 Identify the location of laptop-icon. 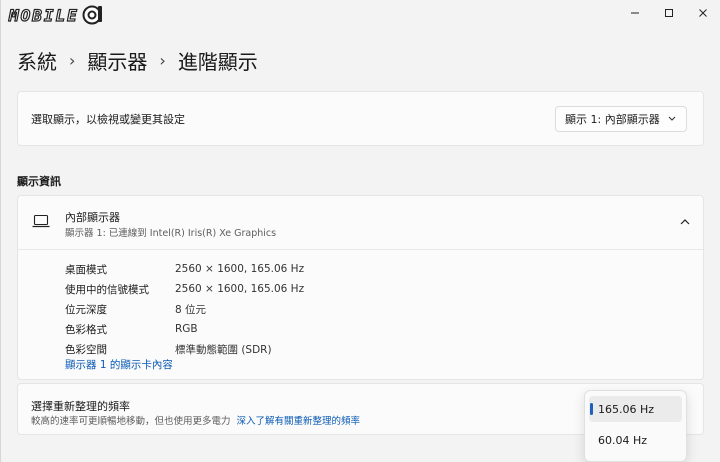
(41, 221).